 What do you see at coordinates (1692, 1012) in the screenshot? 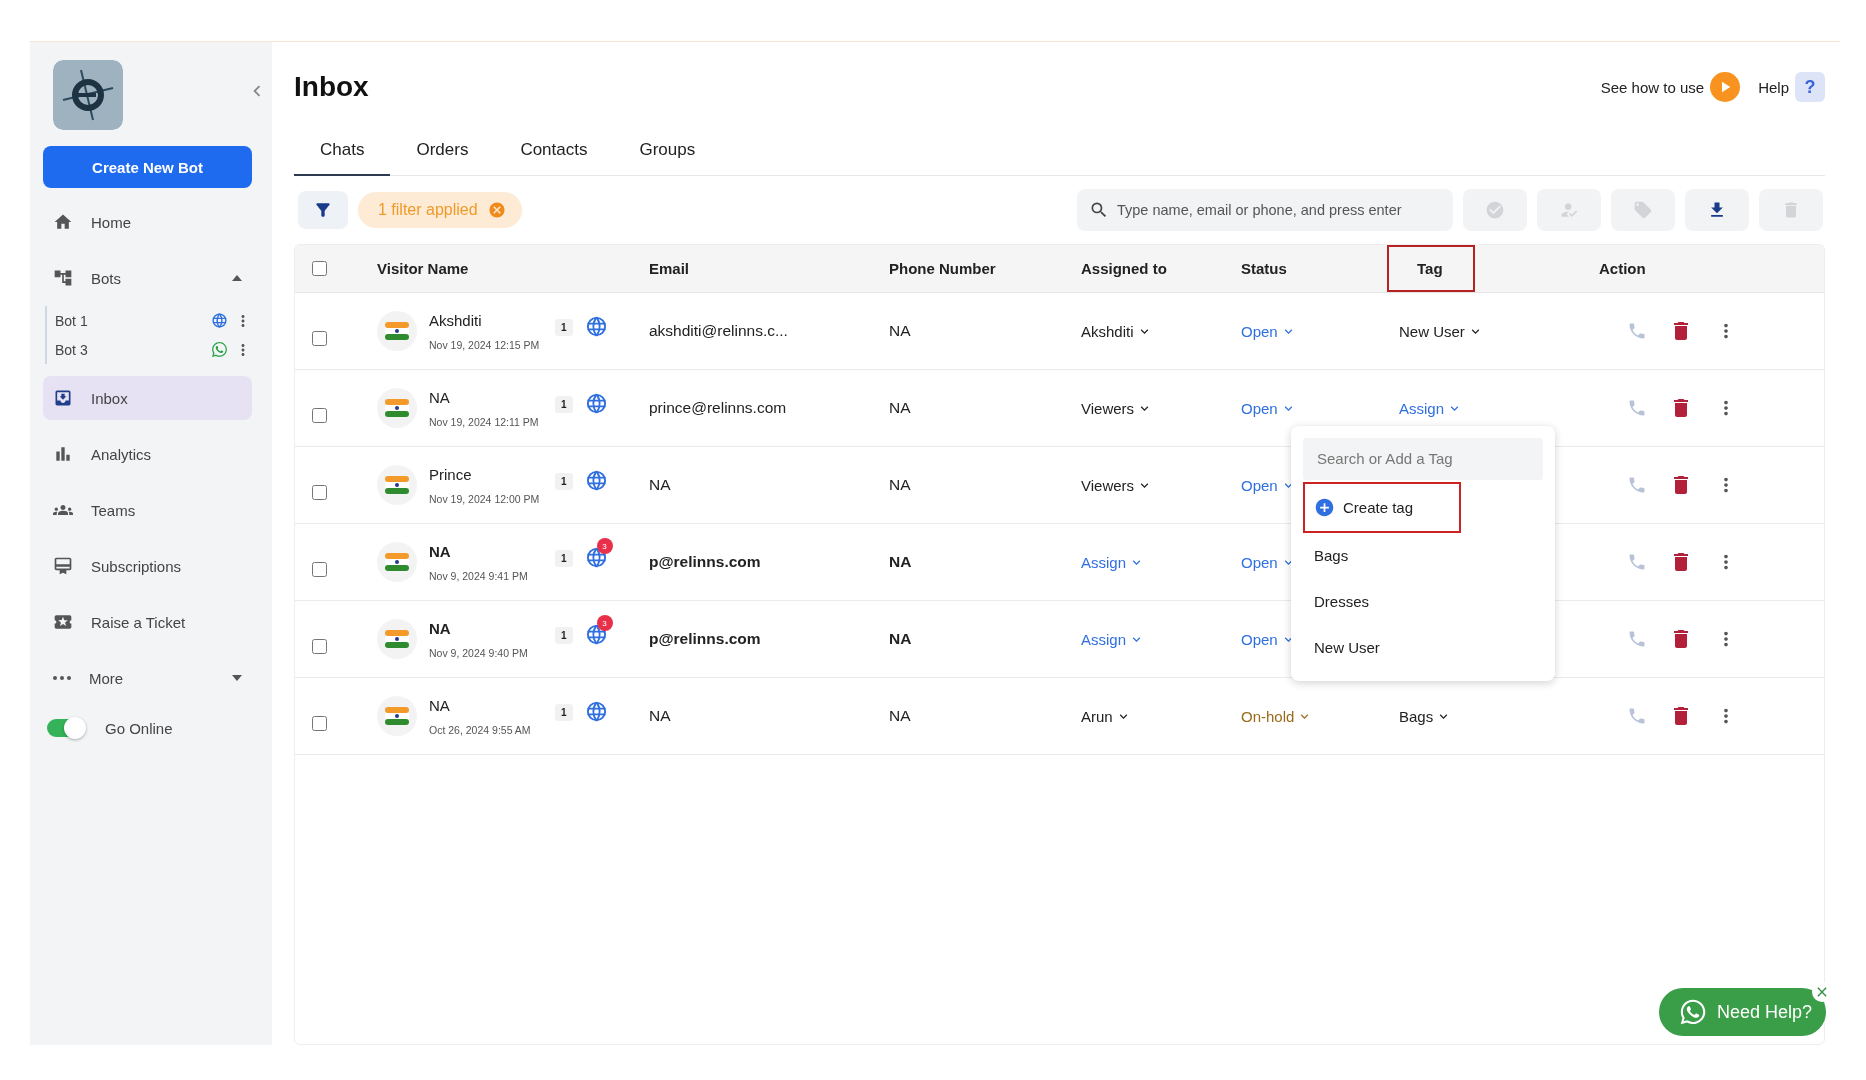
I see `whatsapp-icon` at bounding box center [1692, 1012].